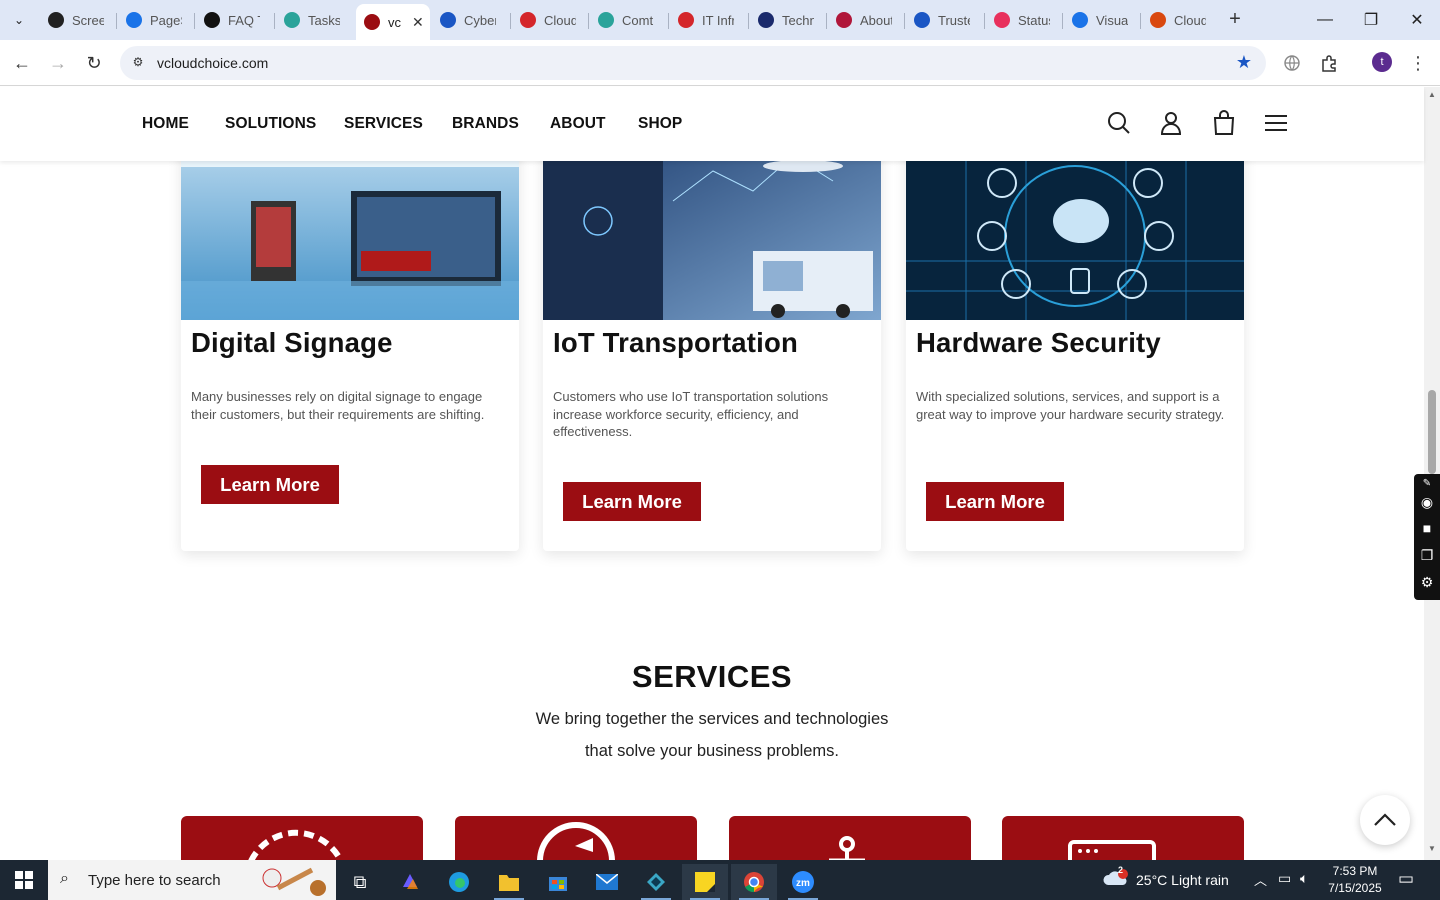 The image size is (1440, 900). What do you see at coordinates (1418, 63) in the screenshot?
I see `menu-kebab-icon: ⋮` at bounding box center [1418, 63].